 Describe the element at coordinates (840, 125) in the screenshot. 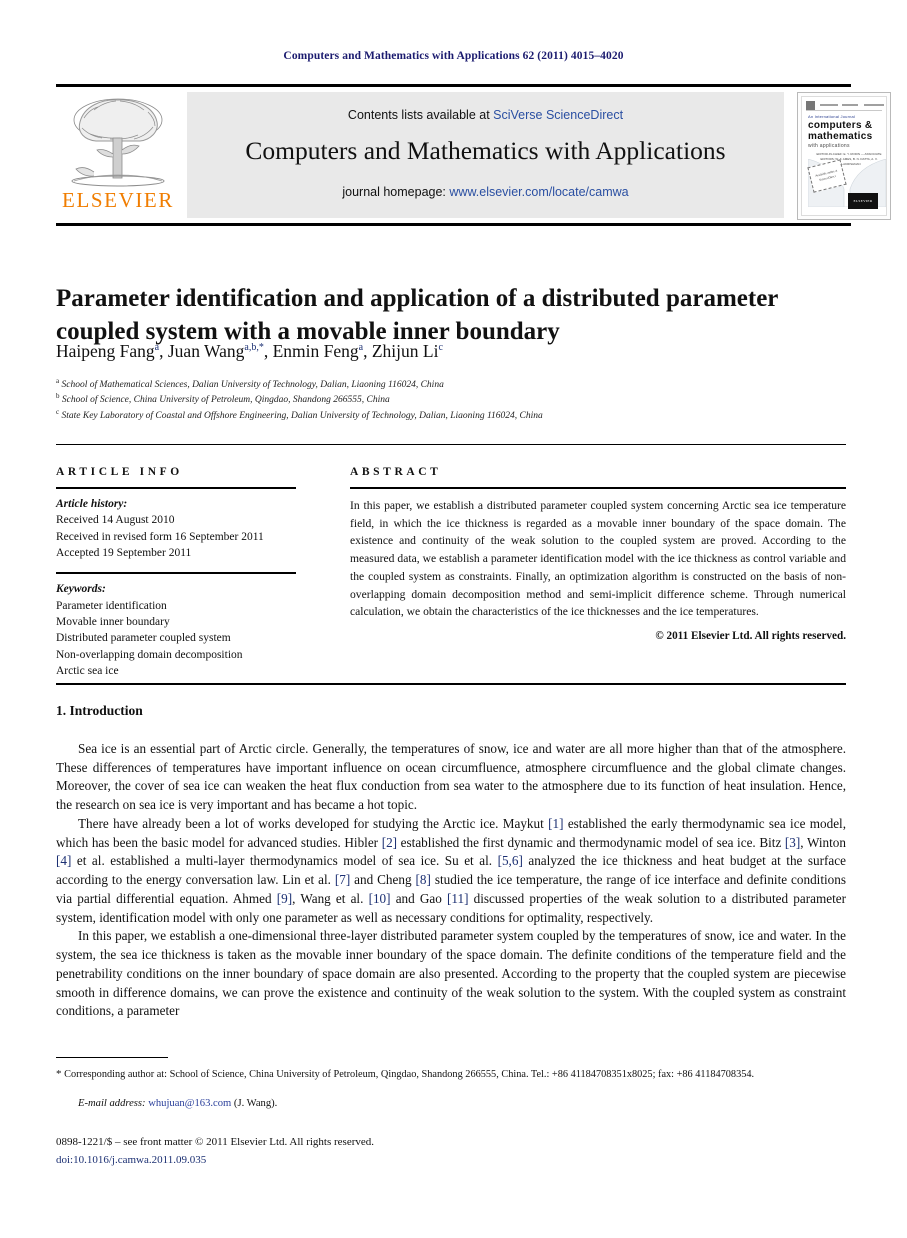

I see `cover-title-line1: computers &` at that location.